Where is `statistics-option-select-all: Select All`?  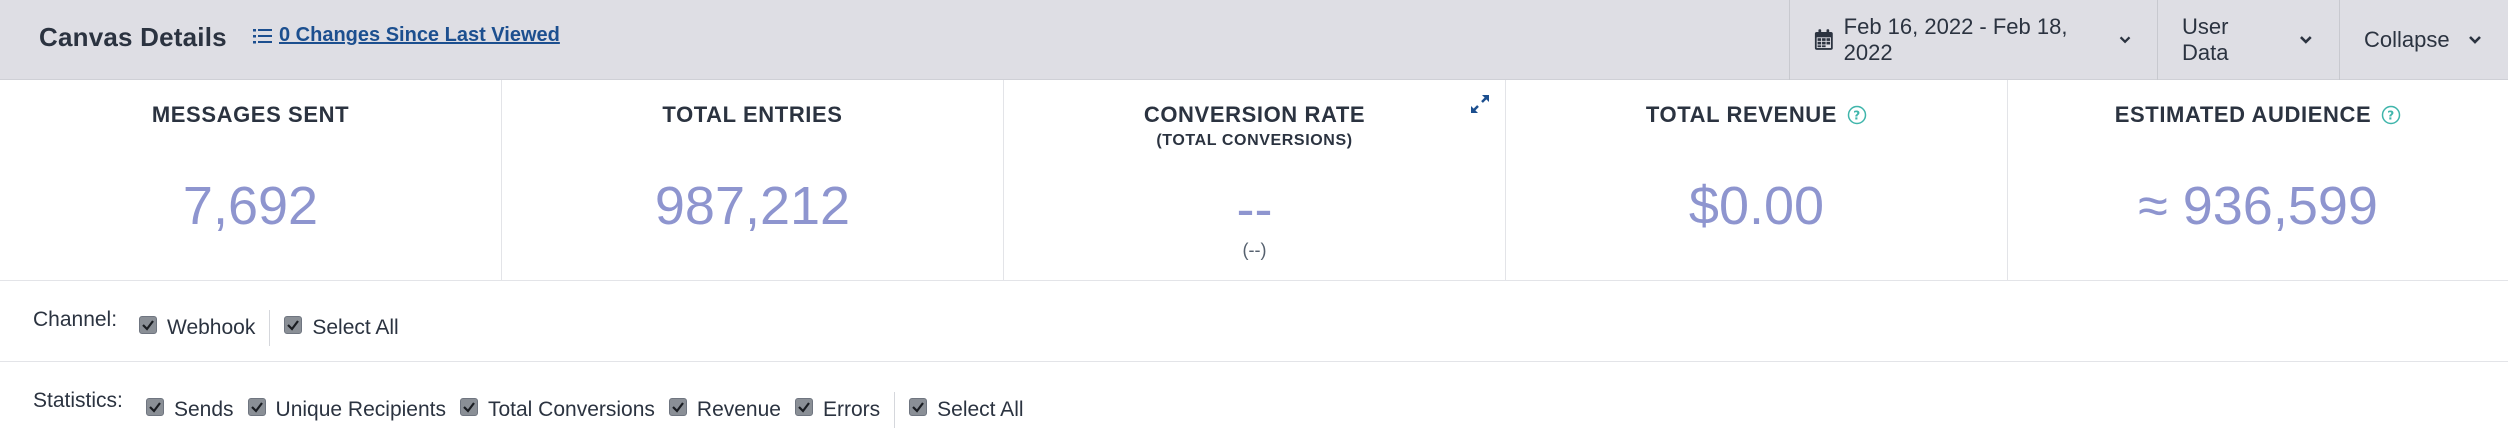
statistics-option-select-all: Select All is located at coordinates (966, 410).